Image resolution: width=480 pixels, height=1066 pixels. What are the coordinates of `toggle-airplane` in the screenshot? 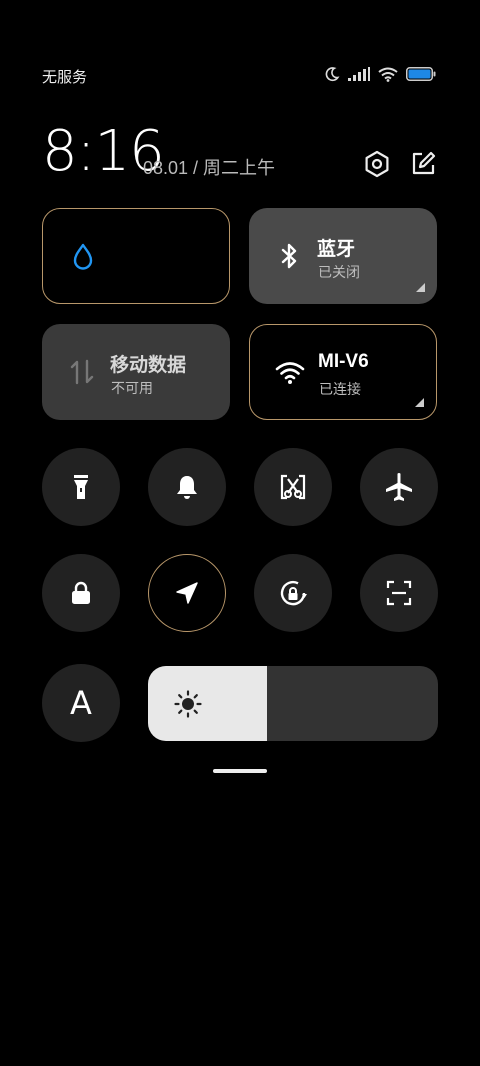 It's located at (399, 487).